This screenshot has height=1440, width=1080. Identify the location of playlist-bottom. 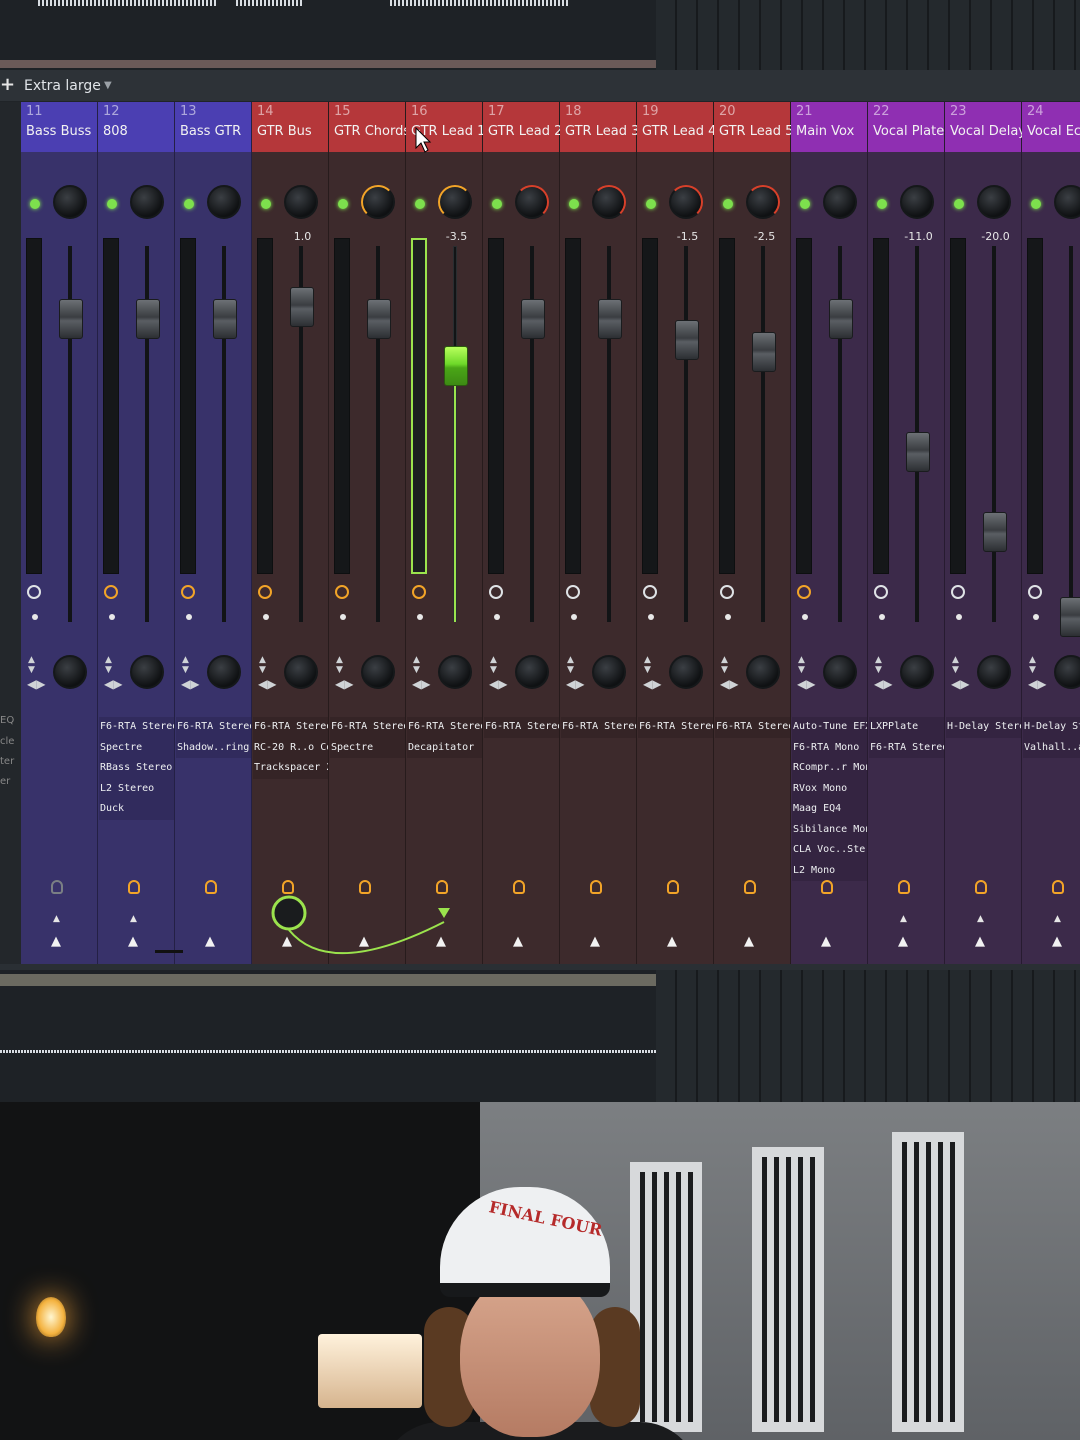
(540, 1036).